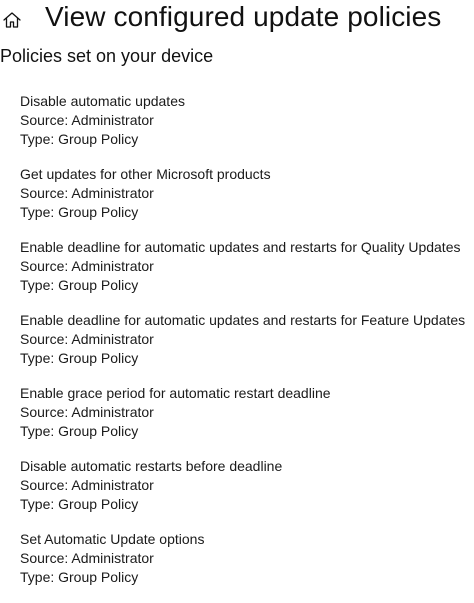 The height and width of the screenshot is (603, 474). I want to click on page-header: View configured update policies, so click(237, 20).